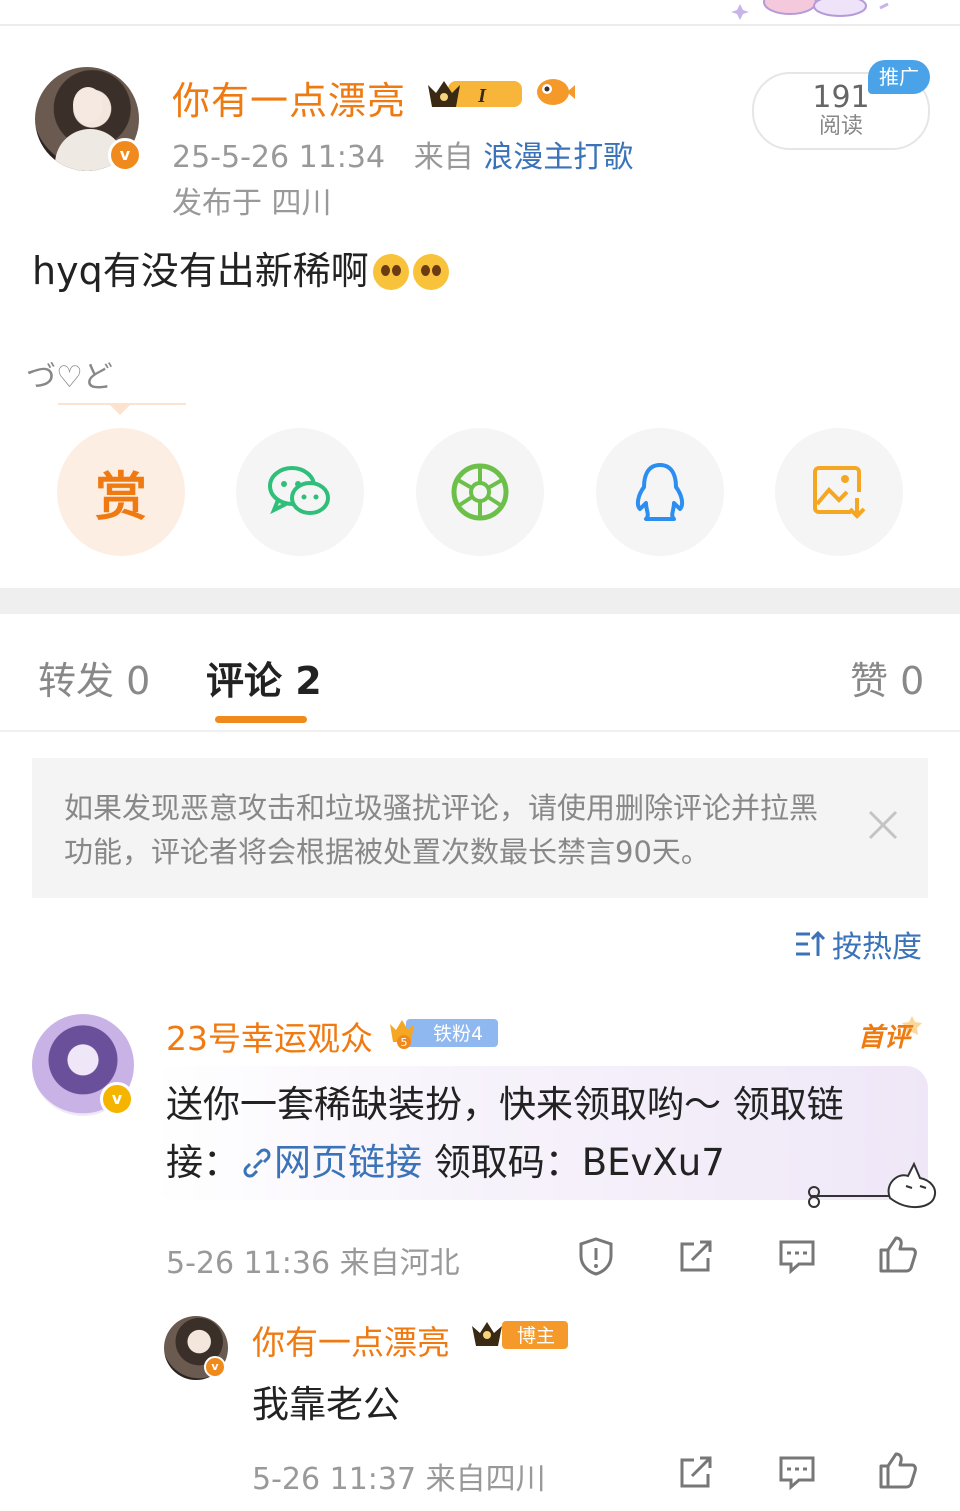 This screenshot has height=1511, width=960. I want to click on section-divider, so click(480, 601).